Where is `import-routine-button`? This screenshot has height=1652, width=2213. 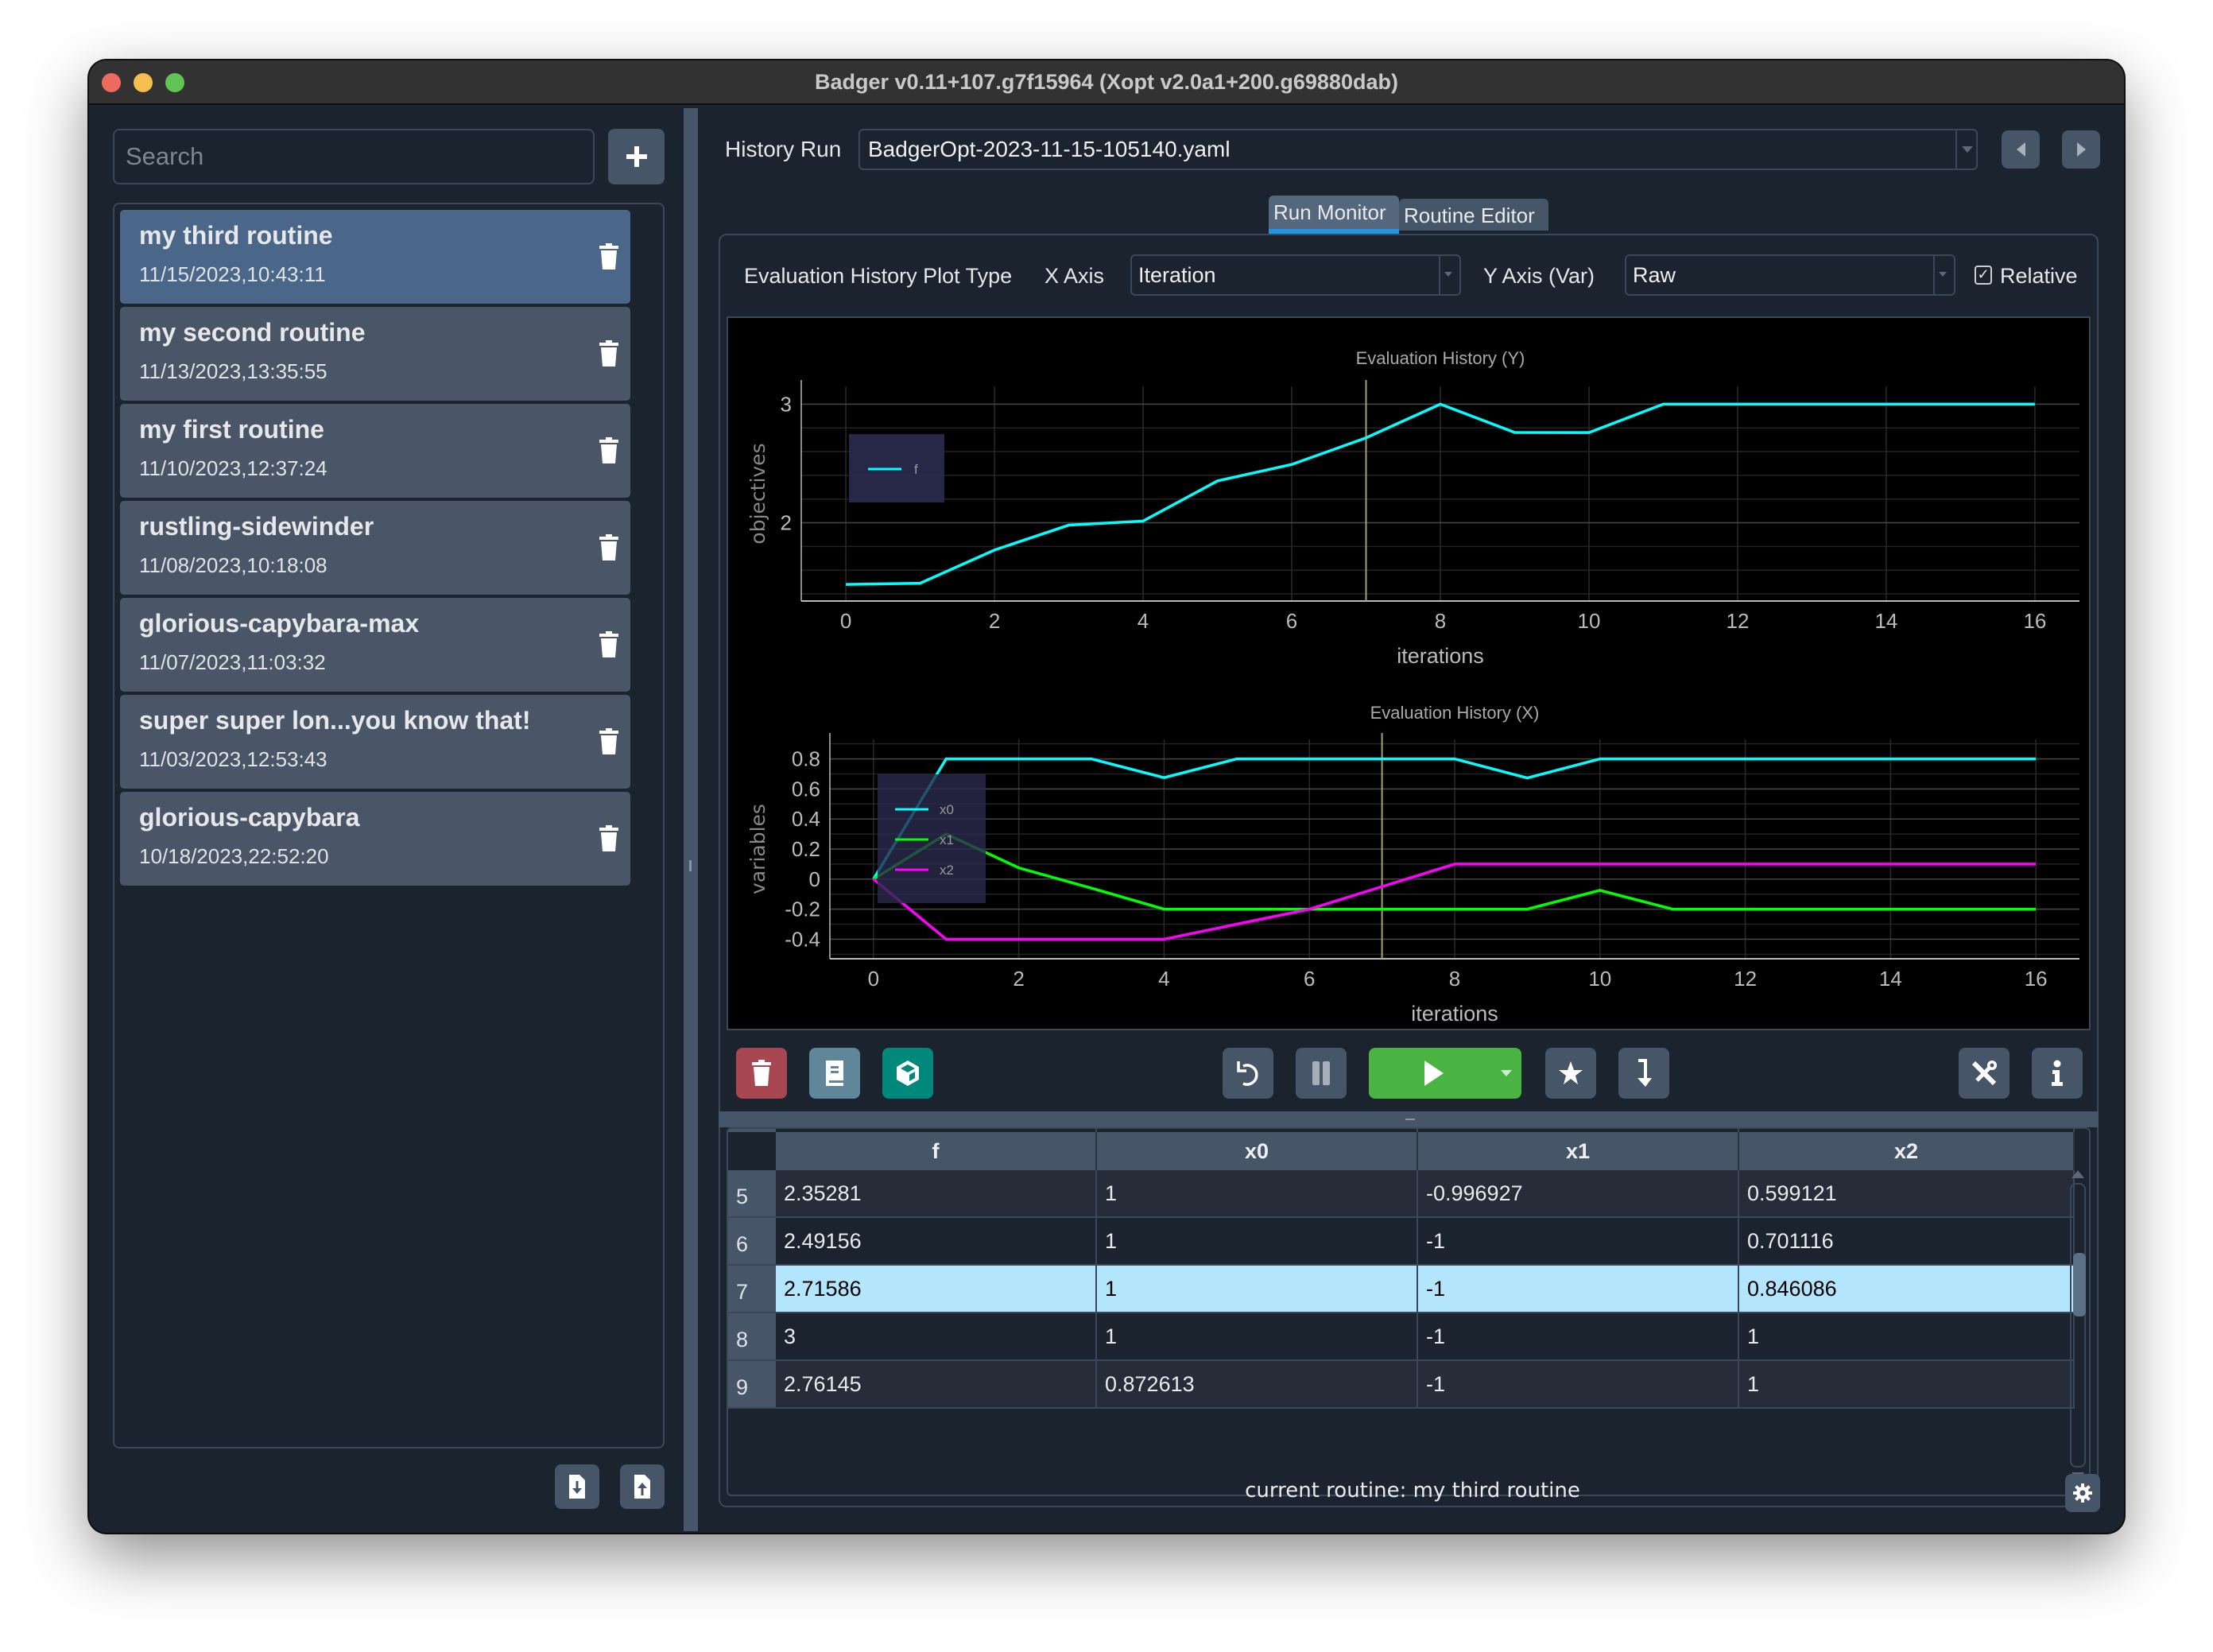
import-routine-button is located at coordinates (577, 1486).